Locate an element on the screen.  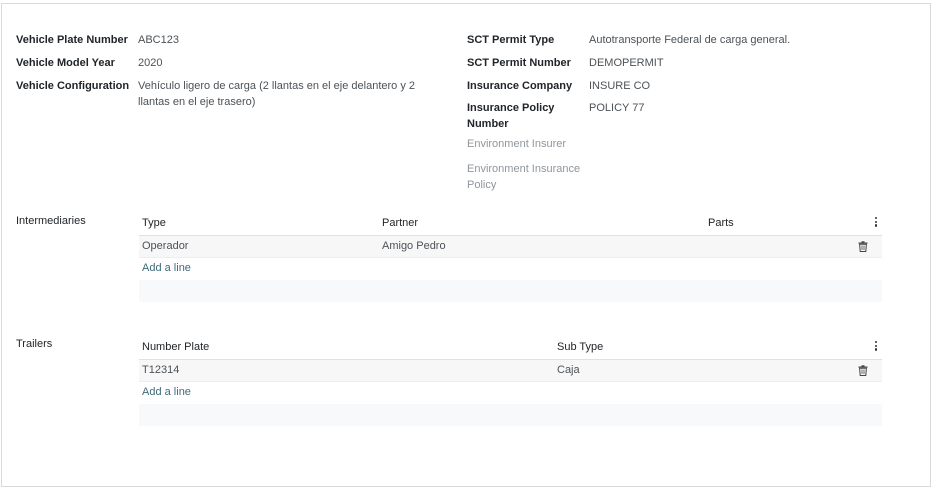
table-row: T12314 Caja is located at coordinates (510, 371).